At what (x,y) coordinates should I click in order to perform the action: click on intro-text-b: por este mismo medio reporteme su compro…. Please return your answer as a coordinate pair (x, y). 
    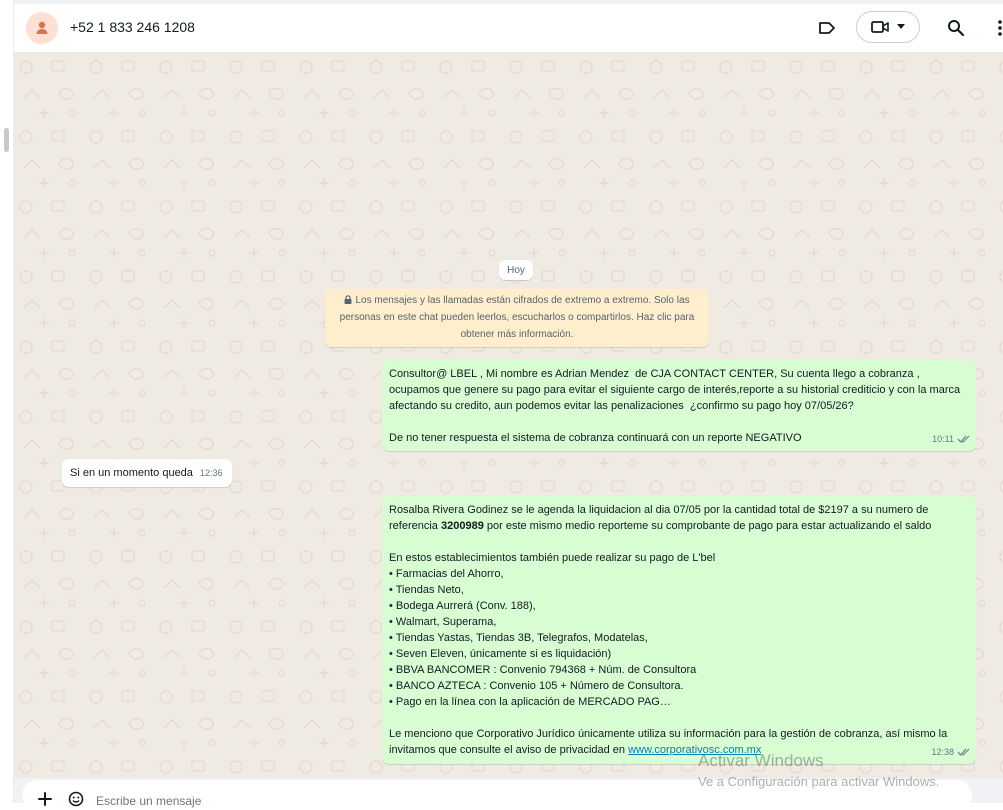
    Looking at the image, I should click on (707, 526).